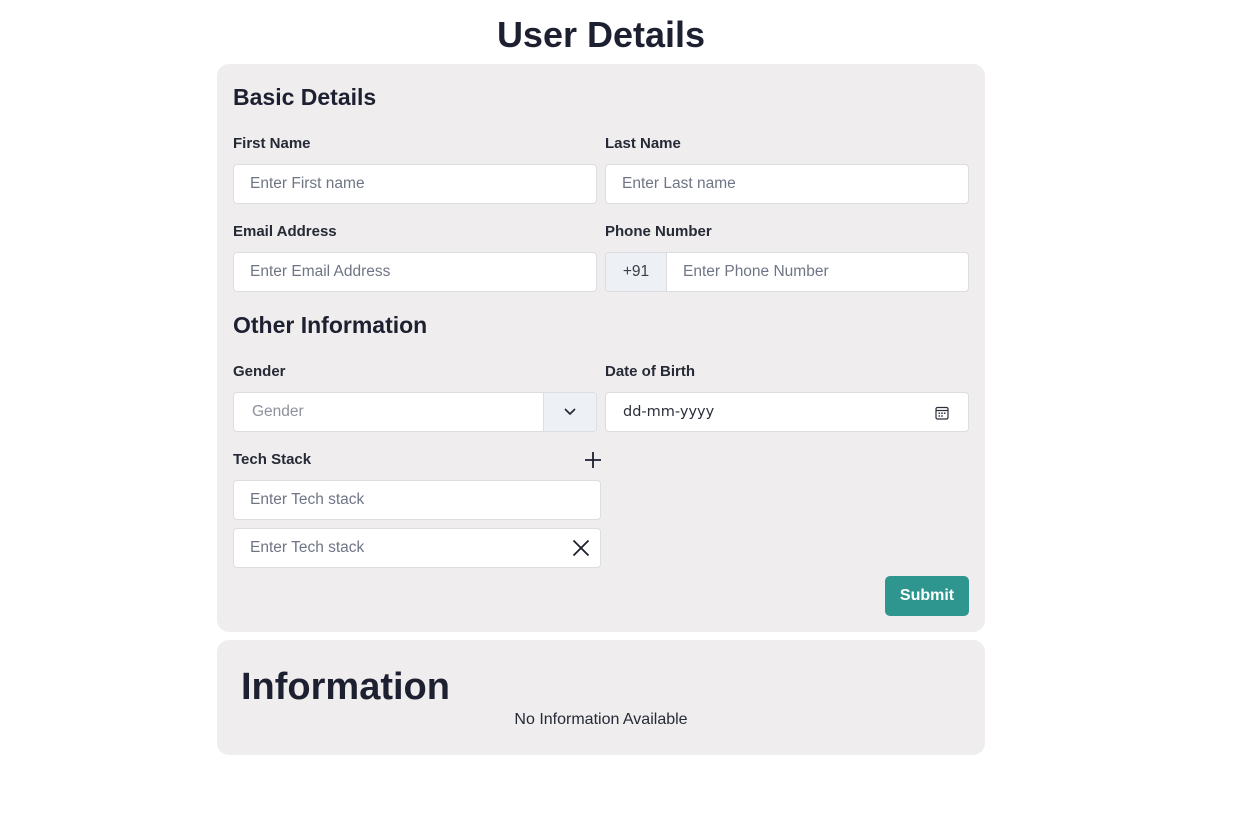  I want to click on first-name-input, so click(423, 184).